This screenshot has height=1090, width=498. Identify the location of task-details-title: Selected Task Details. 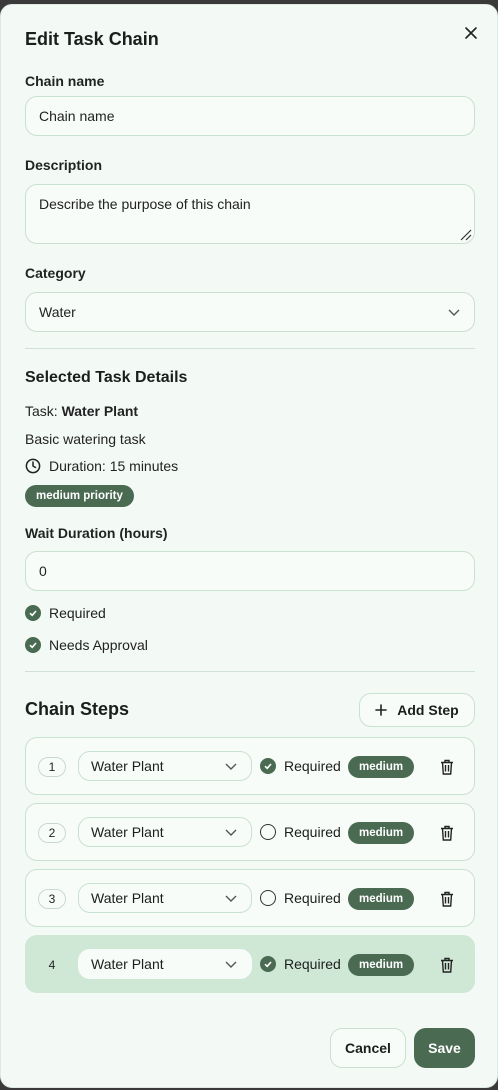
(106, 377).